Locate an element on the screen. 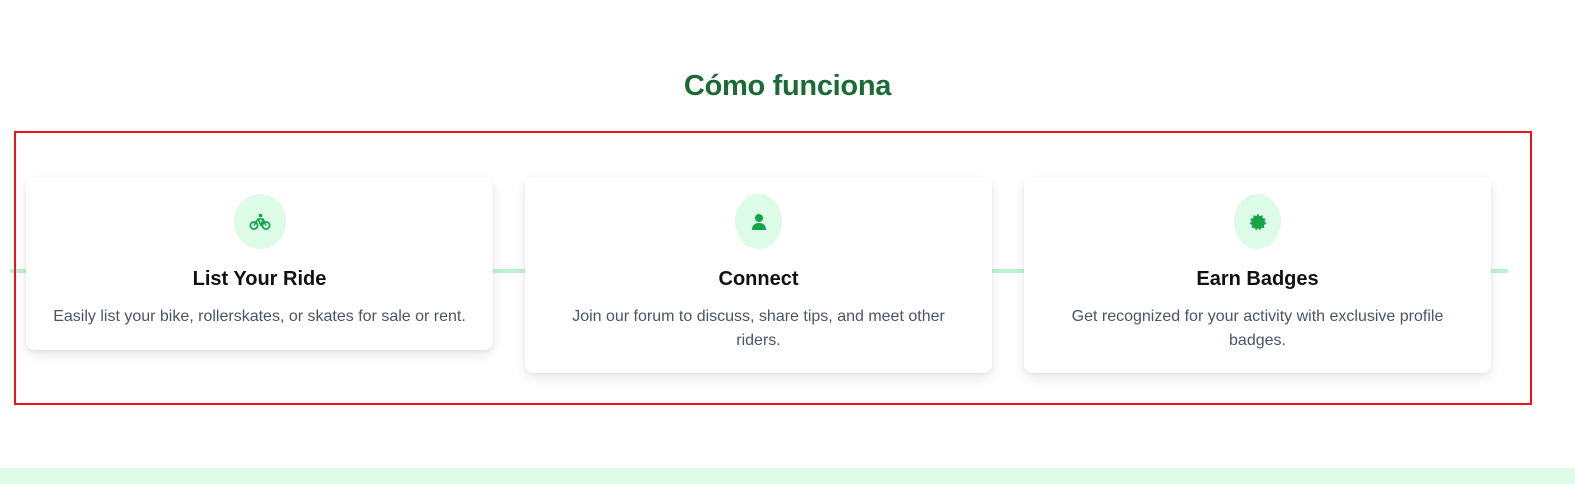 This screenshot has width=1575, height=484. section-title: Cómo funciona is located at coordinates (787, 86).